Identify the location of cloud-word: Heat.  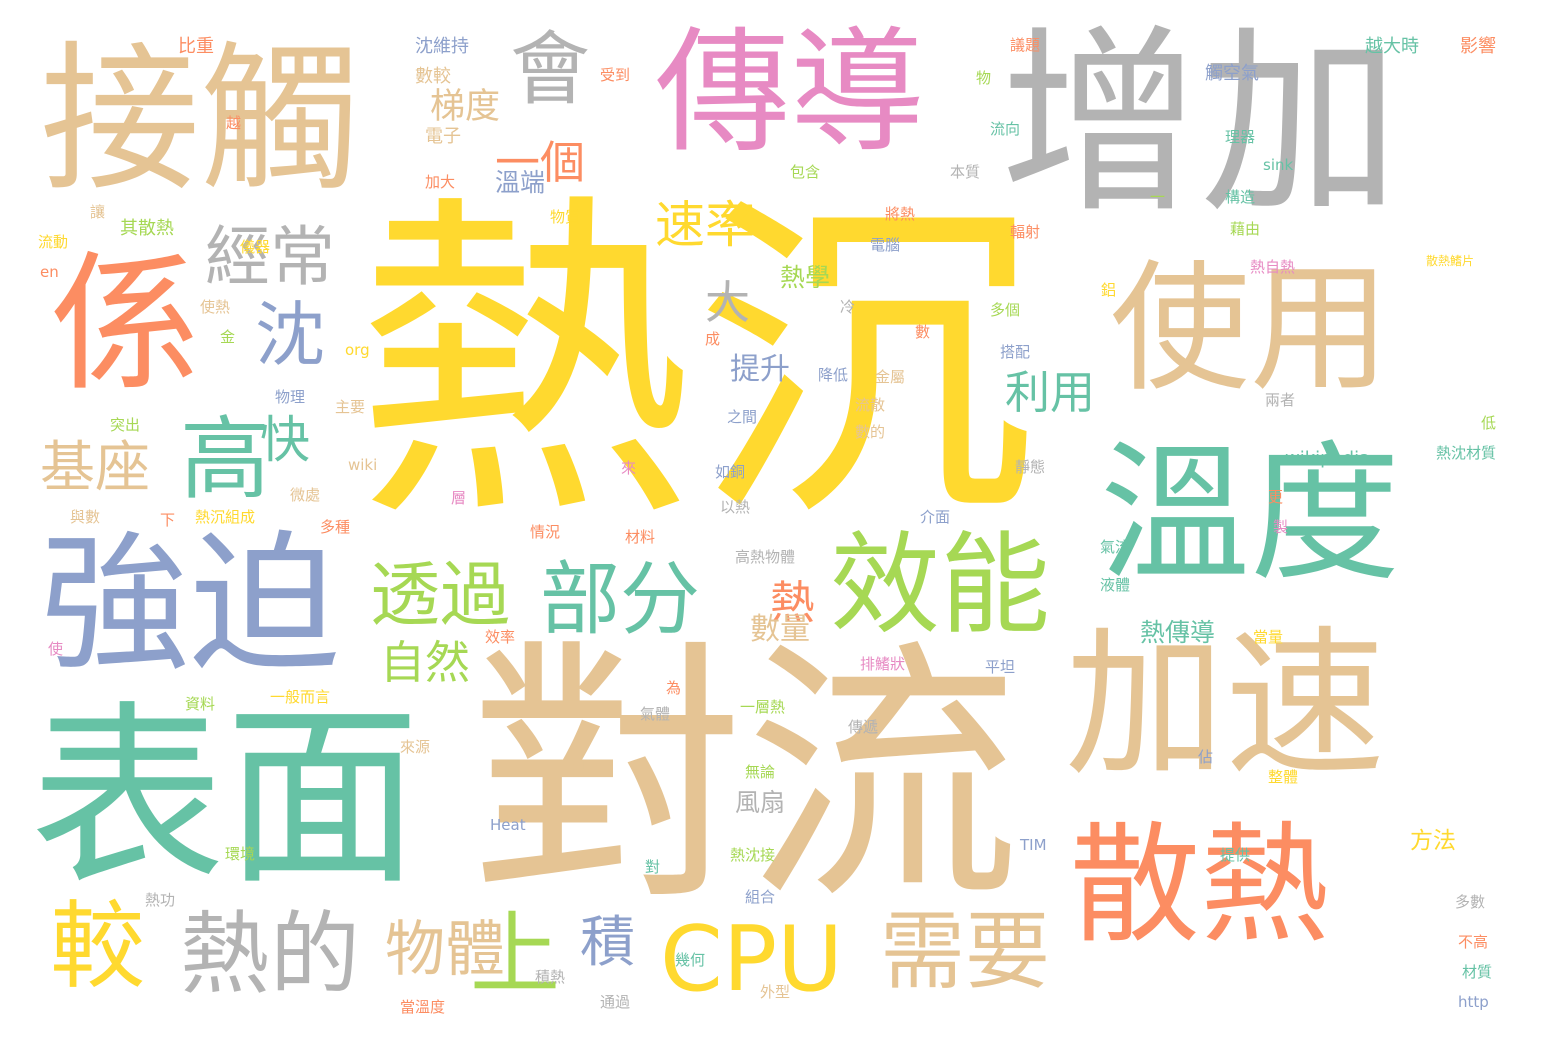
(508, 825).